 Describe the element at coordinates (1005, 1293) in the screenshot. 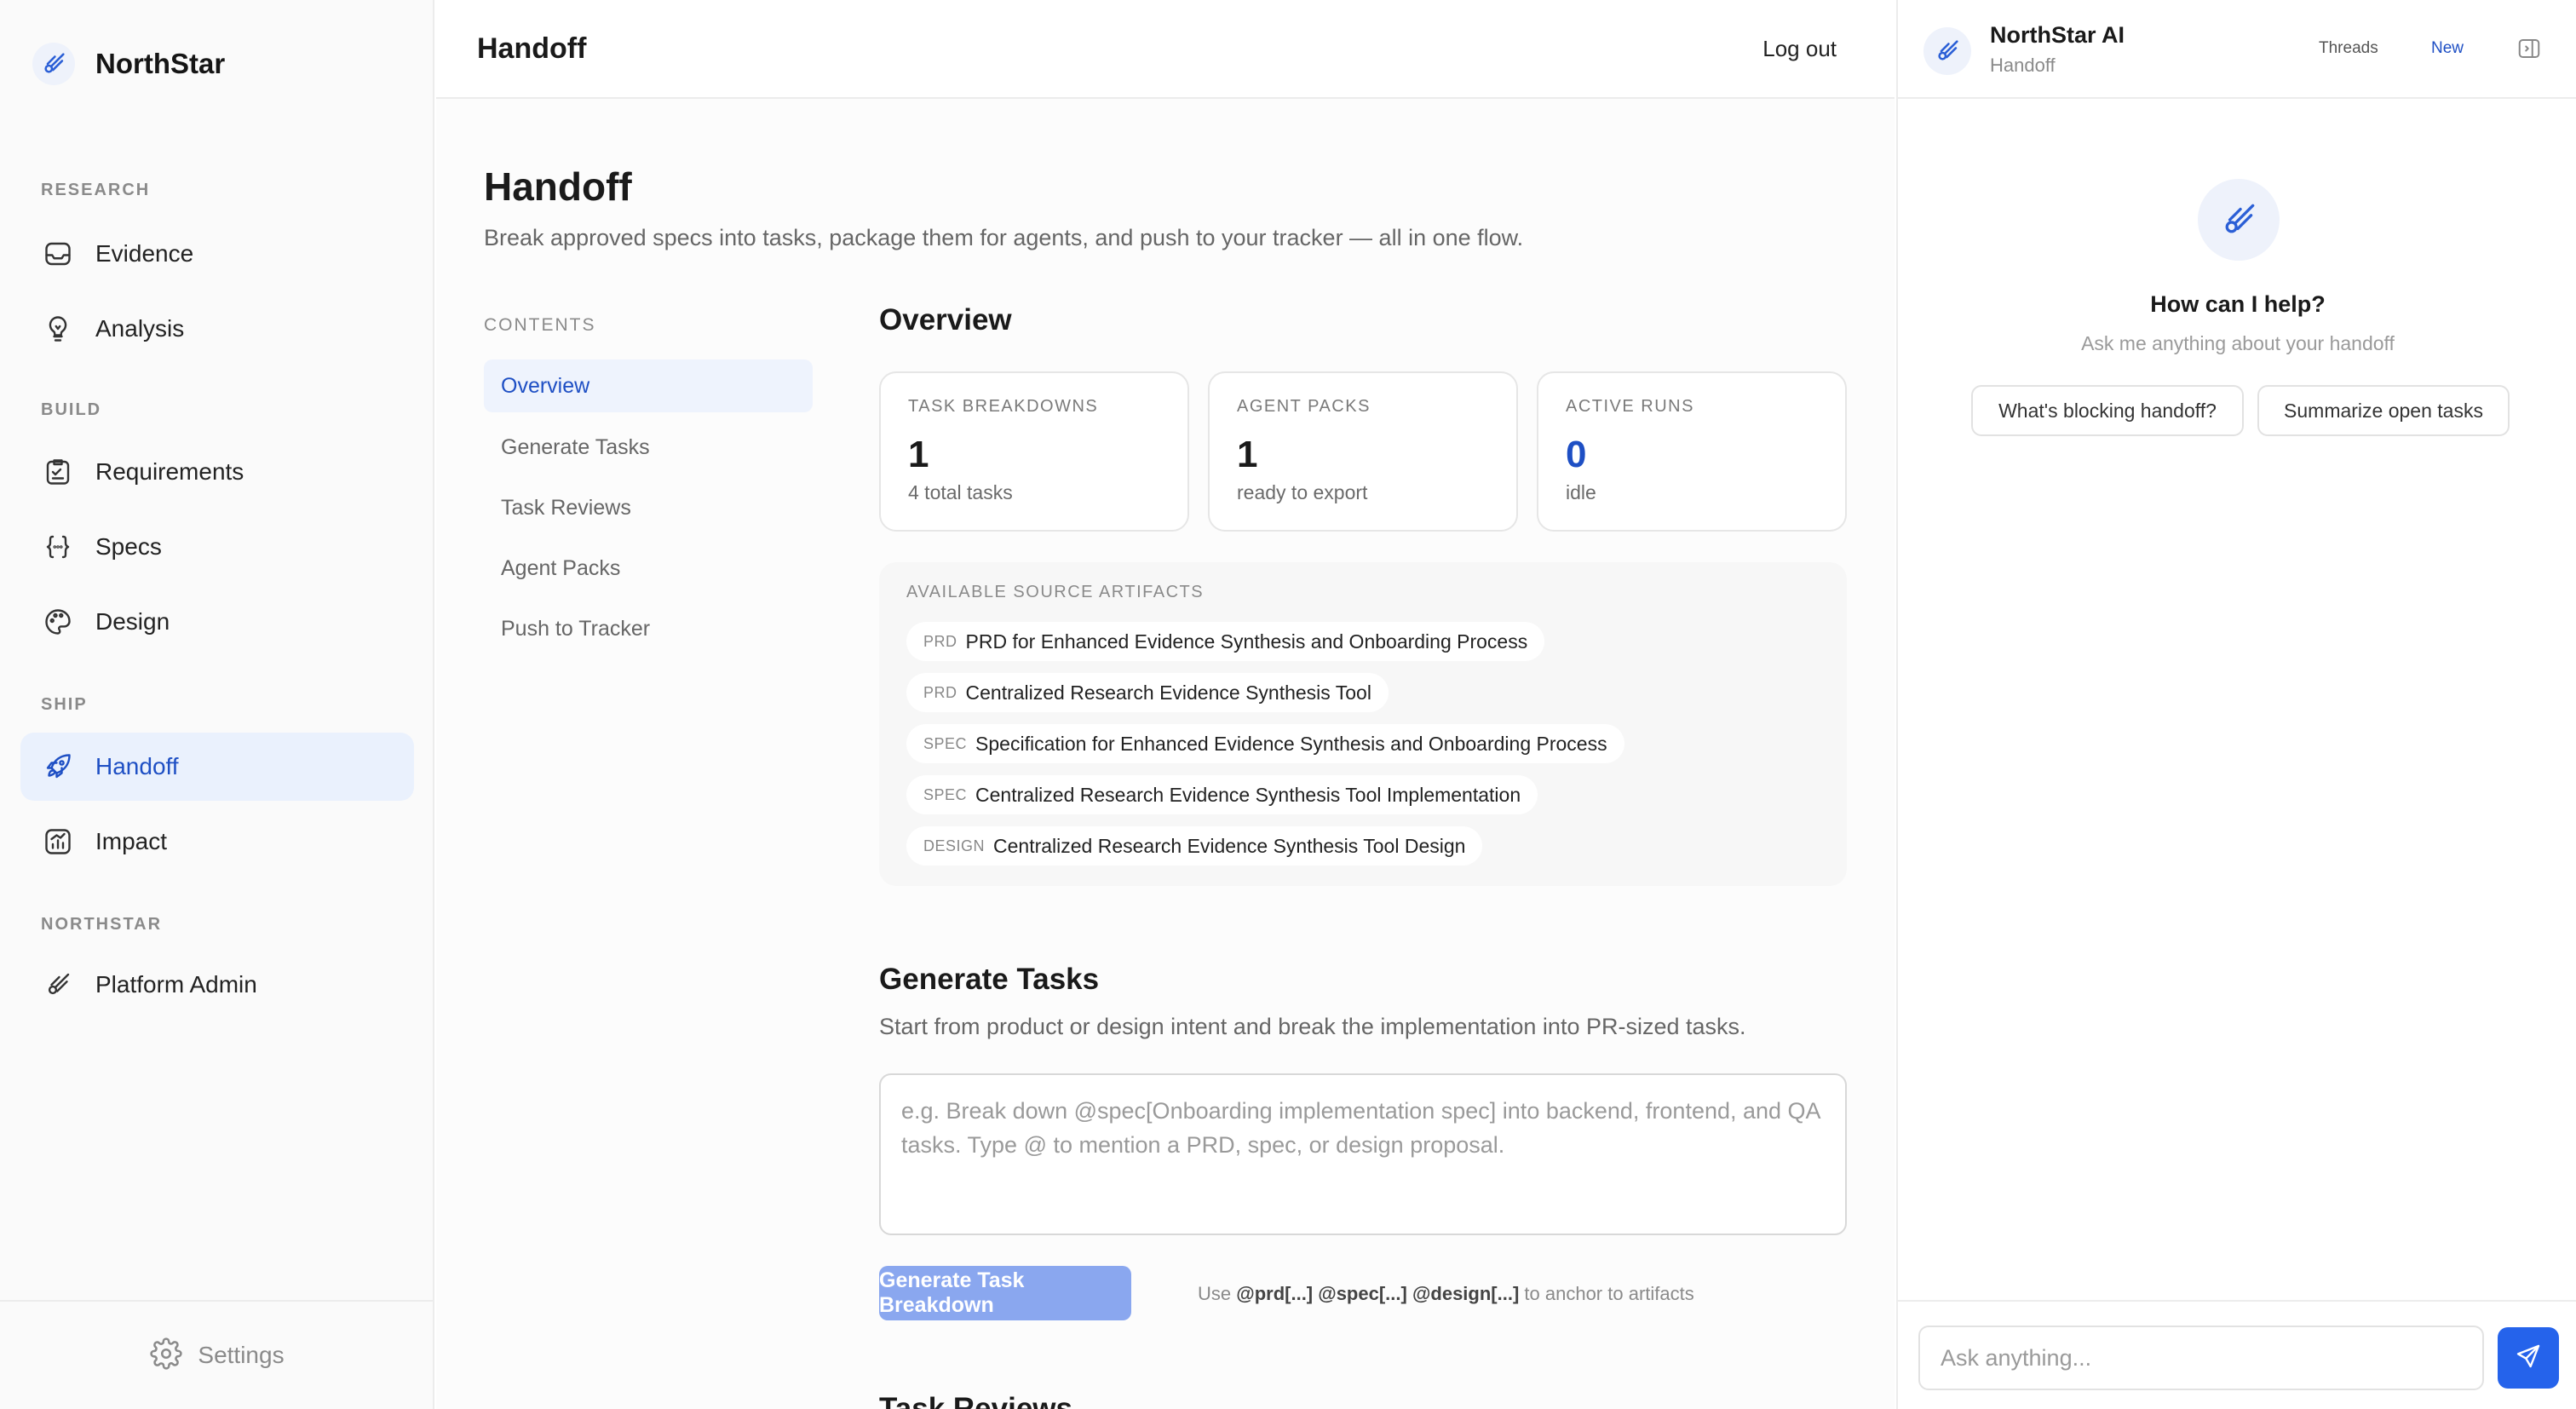

I see `generate-task-breakdown-button: Generate Task Breakdown` at that location.